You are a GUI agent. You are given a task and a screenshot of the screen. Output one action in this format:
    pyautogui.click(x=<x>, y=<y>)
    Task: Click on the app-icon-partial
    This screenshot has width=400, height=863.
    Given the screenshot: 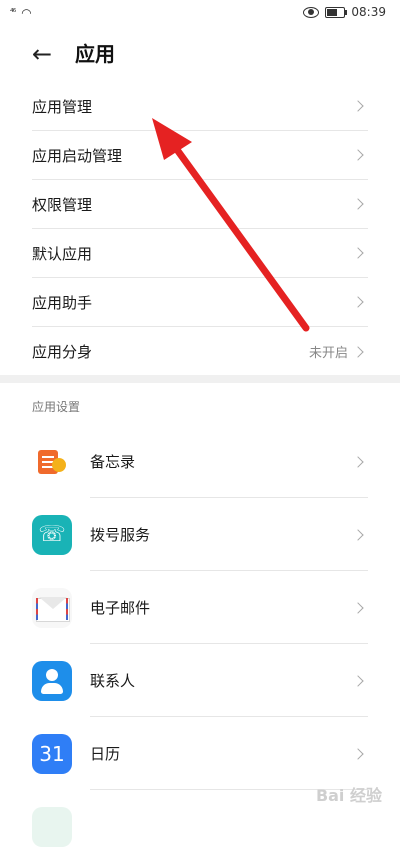 What is the action you would take?
    pyautogui.click(x=52, y=826)
    